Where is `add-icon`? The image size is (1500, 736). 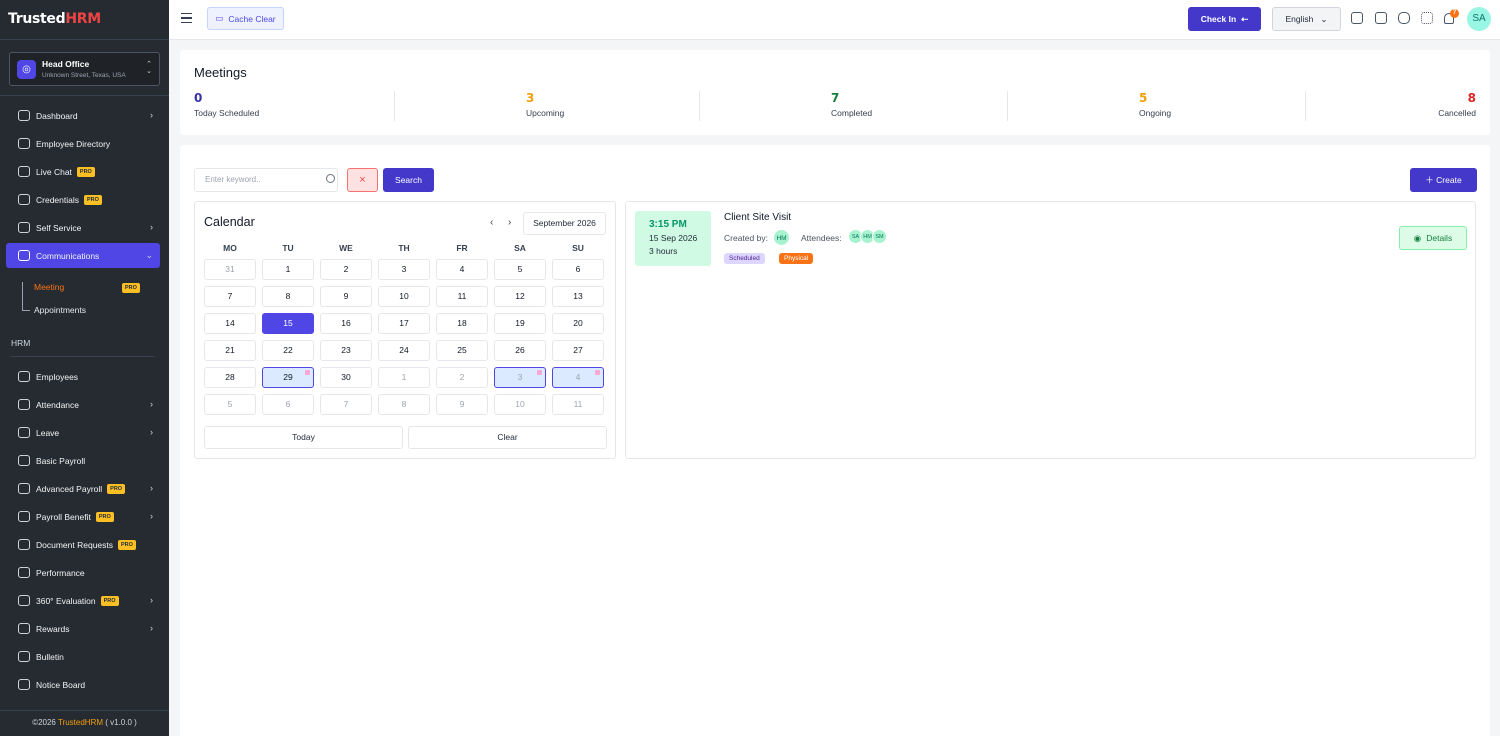
add-icon is located at coordinates (1357, 18).